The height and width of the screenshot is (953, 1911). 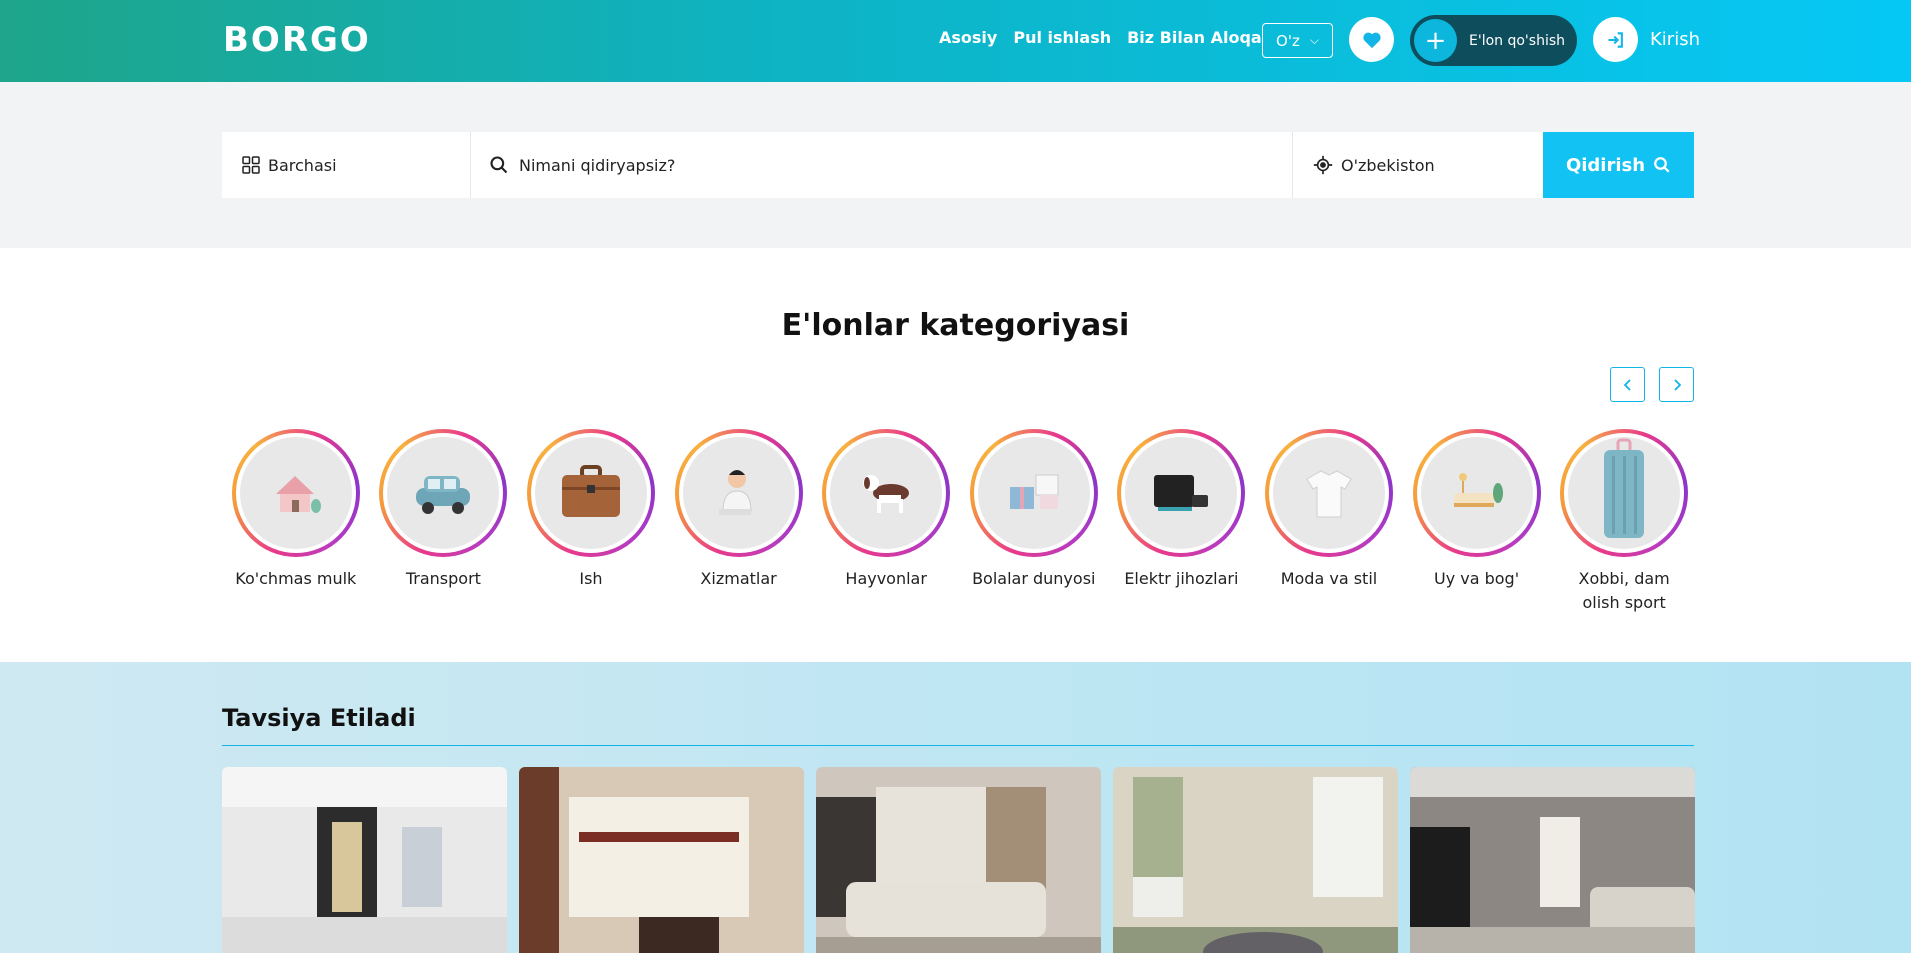 What do you see at coordinates (1034, 491) in the screenshot?
I see `gift-box-icon` at bounding box center [1034, 491].